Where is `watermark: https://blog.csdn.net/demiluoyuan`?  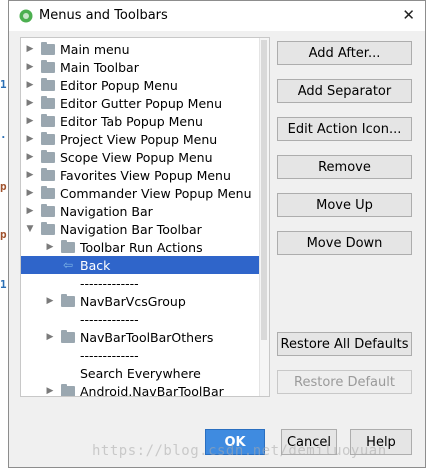
watermark: https://blog.csdn.net/demiluoyuan is located at coordinates (239, 451).